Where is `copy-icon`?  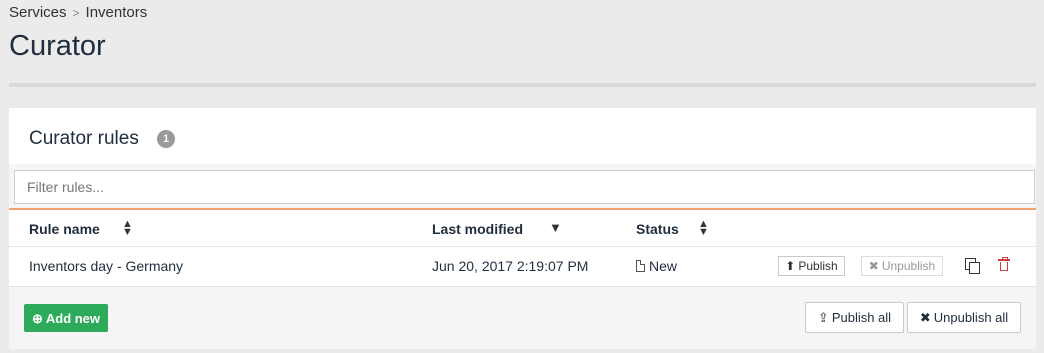
copy-icon is located at coordinates (972, 266).